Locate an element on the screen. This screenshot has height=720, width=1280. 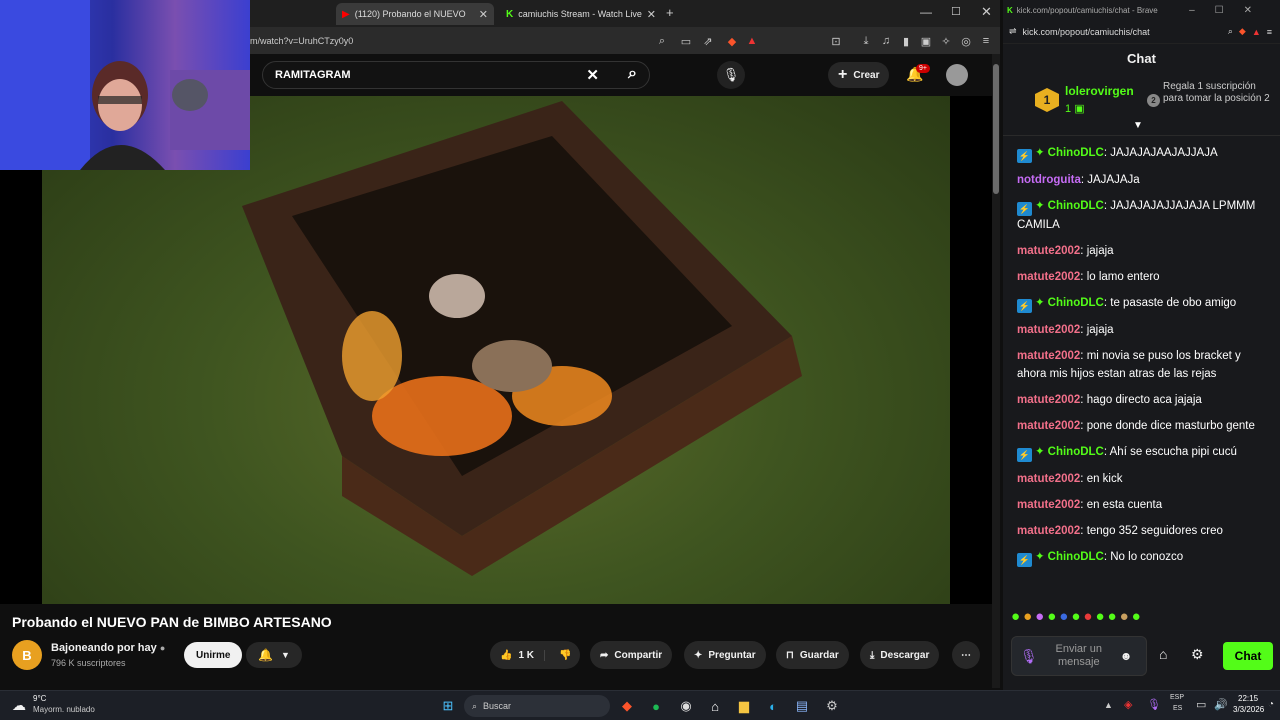
wallet-icon: ▣ is located at coordinates (926, 41).